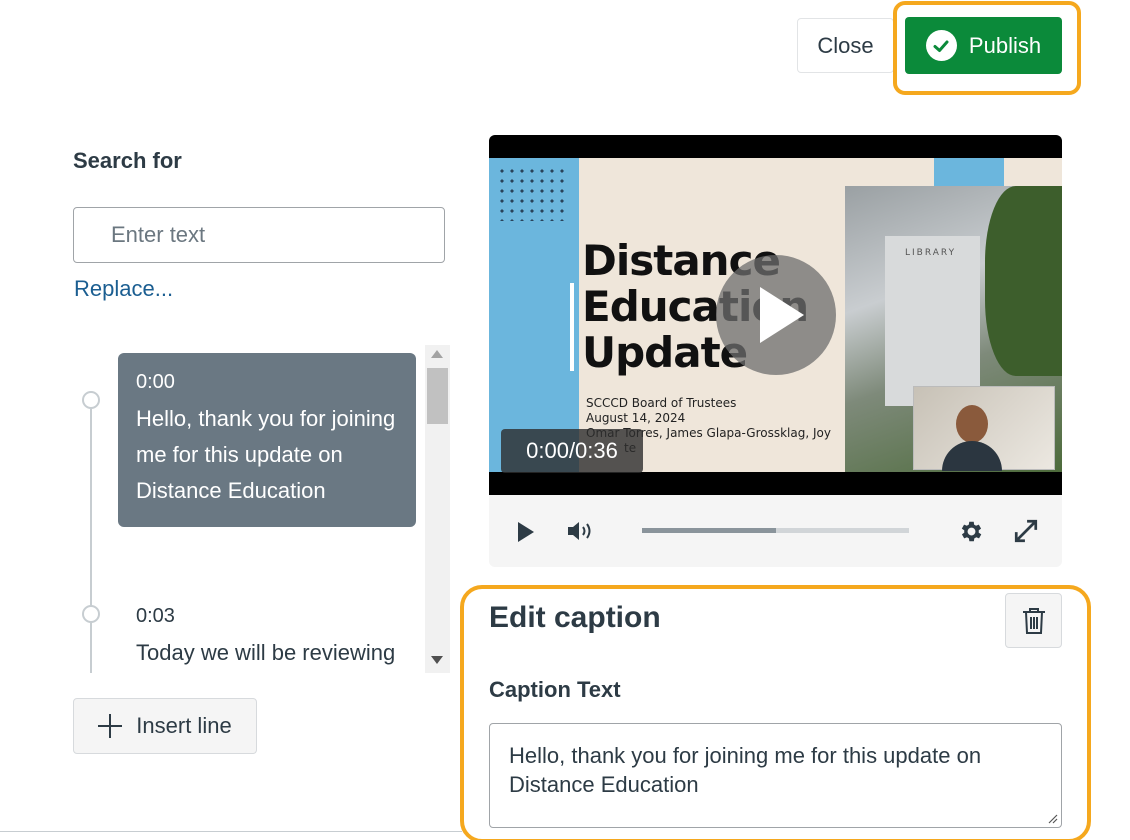  What do you see at coordinates (845, 45) in the screenshot?
I see `close-button: Close` at bounding box center [845, 45].